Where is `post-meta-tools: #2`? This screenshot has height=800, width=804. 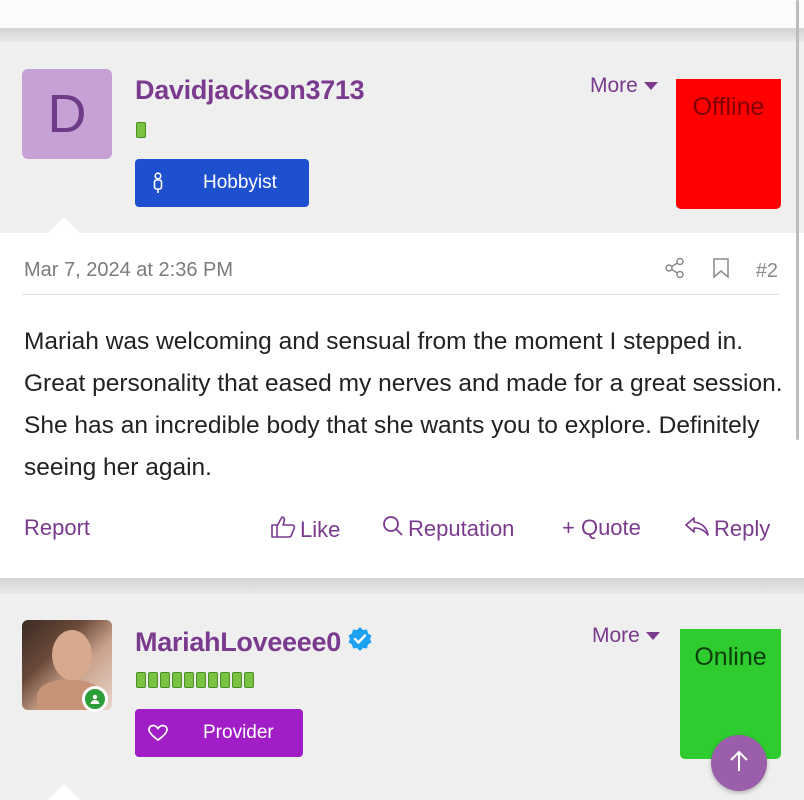 post-meta-tools: #2 is located at coordinates (721, 271).